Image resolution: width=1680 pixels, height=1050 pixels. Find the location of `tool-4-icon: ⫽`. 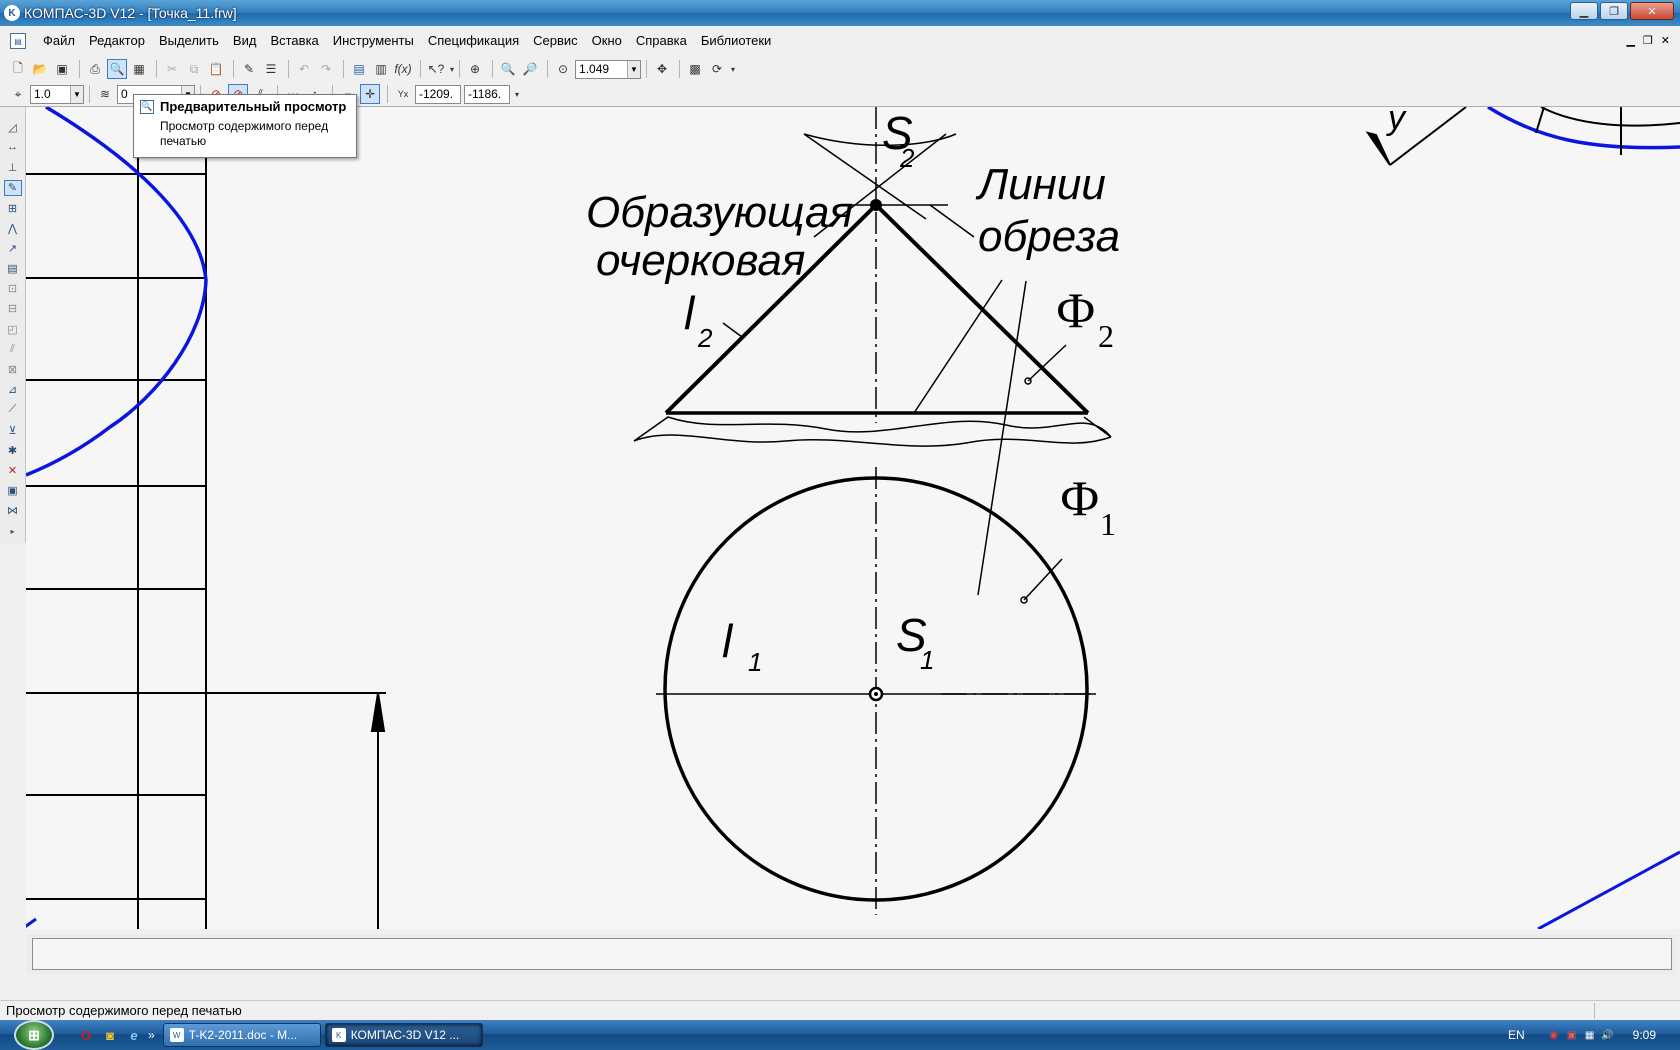

tool-4-icon: ⫽ is located at coordinates (13, 349).